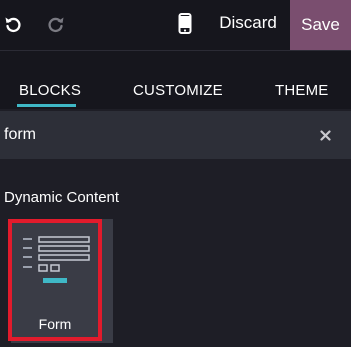  I want to click on tab-theme: THEME, so click(302, 90).